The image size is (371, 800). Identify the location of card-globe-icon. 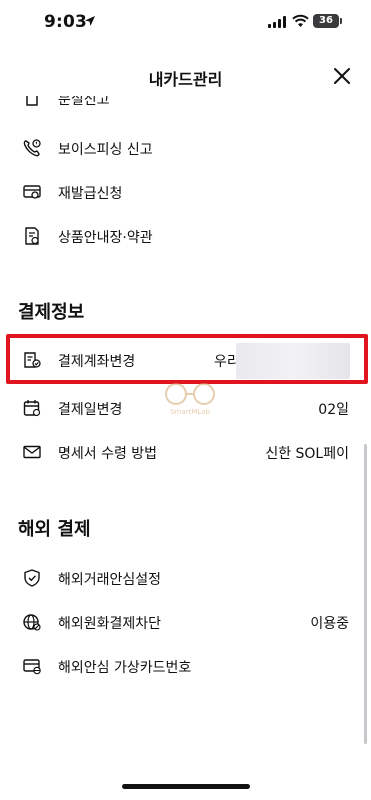
(32, 667).